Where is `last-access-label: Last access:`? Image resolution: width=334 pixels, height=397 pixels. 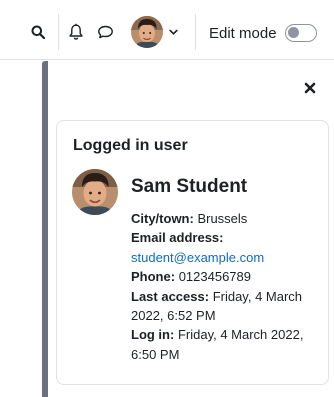
last-access-label: Last access: is located at coordinates (170, 296).